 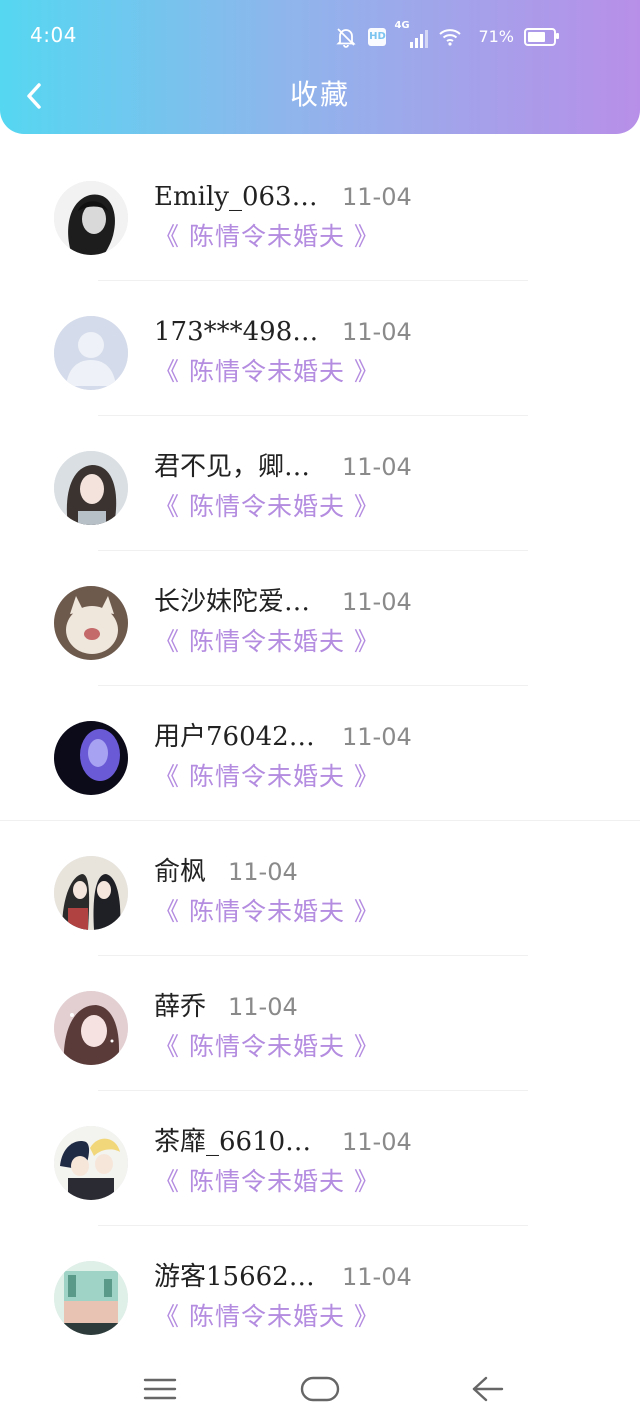 What do you see at coordinates (320, 213) in the screenshot?
I see `list-item: Emily_063… 11-04 《 陈情令未婚夫 》` at bounding box center [320, 213].